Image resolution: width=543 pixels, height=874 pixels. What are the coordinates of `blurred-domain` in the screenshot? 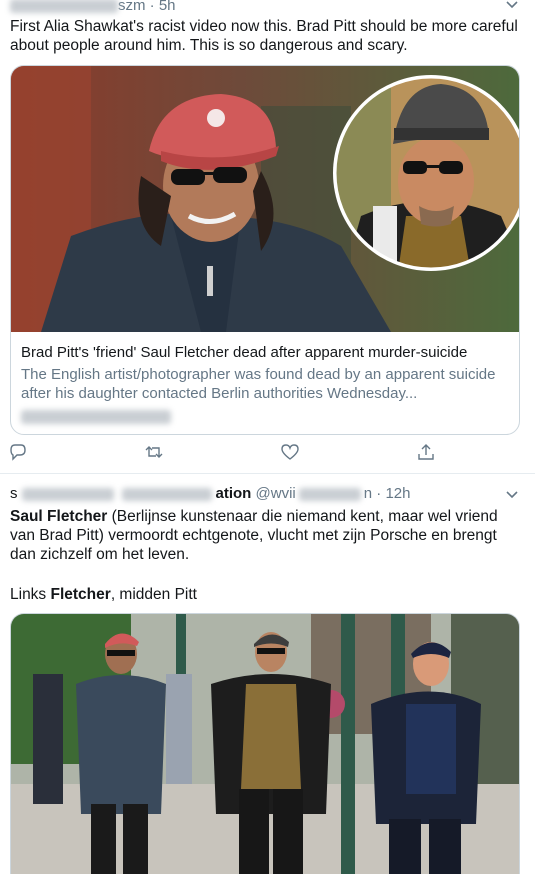 It's located at (96, 416).